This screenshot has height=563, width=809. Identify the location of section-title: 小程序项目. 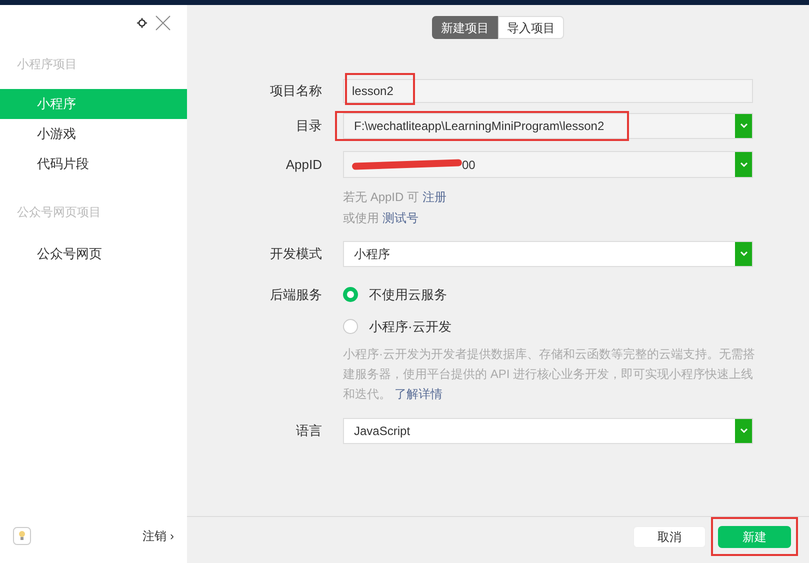
(47, 64).